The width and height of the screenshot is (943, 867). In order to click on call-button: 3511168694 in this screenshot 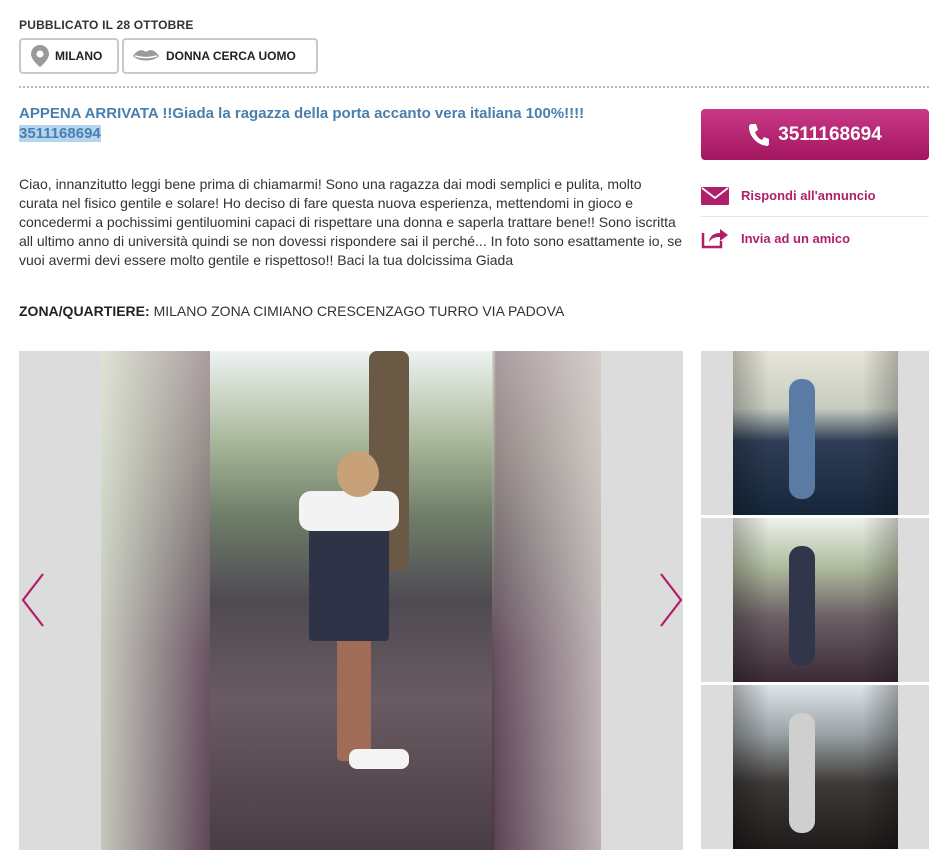, I will do `click(815, 134)`.